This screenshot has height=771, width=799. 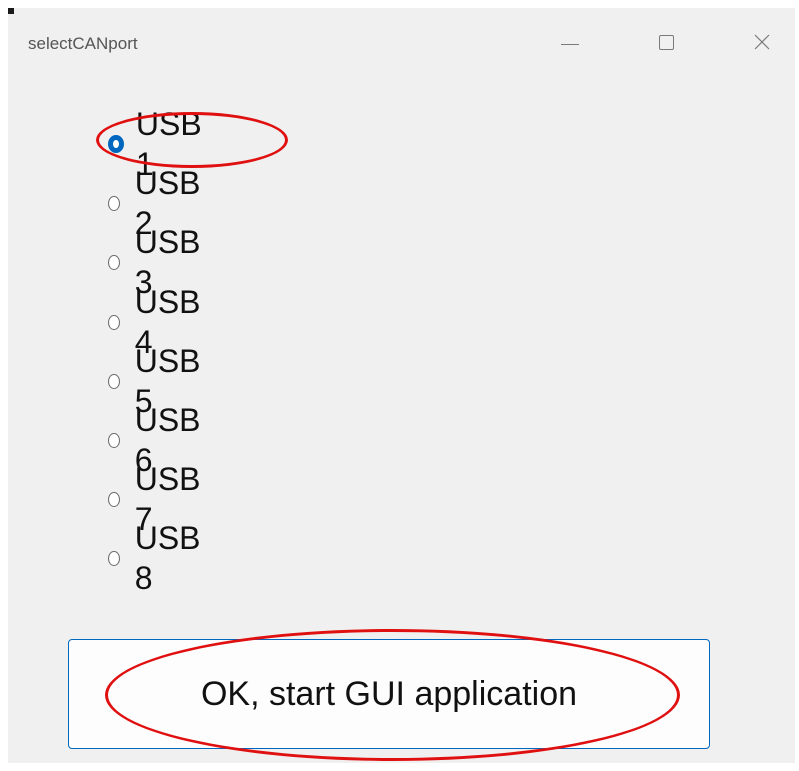 What do you see at coordinates (116, 144) in the screenshot?
I see `radio-button-selected` at bounding box center [116, 144].